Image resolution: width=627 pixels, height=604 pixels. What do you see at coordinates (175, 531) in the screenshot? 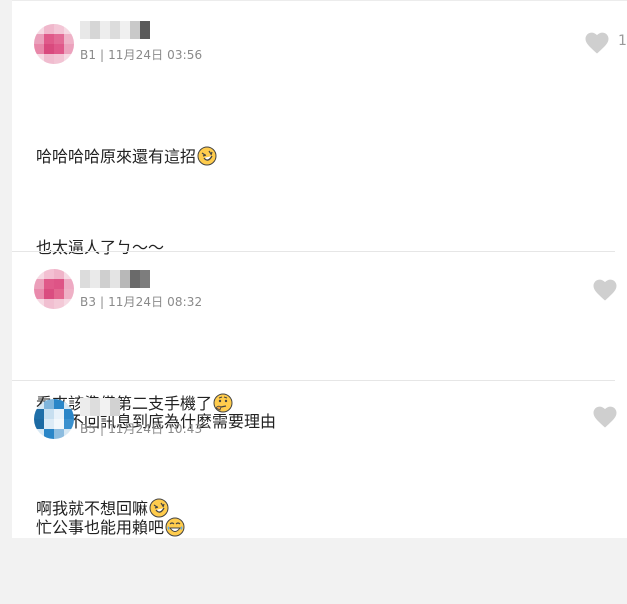
I see `joy-emoji` at bounding box center [175, 531].